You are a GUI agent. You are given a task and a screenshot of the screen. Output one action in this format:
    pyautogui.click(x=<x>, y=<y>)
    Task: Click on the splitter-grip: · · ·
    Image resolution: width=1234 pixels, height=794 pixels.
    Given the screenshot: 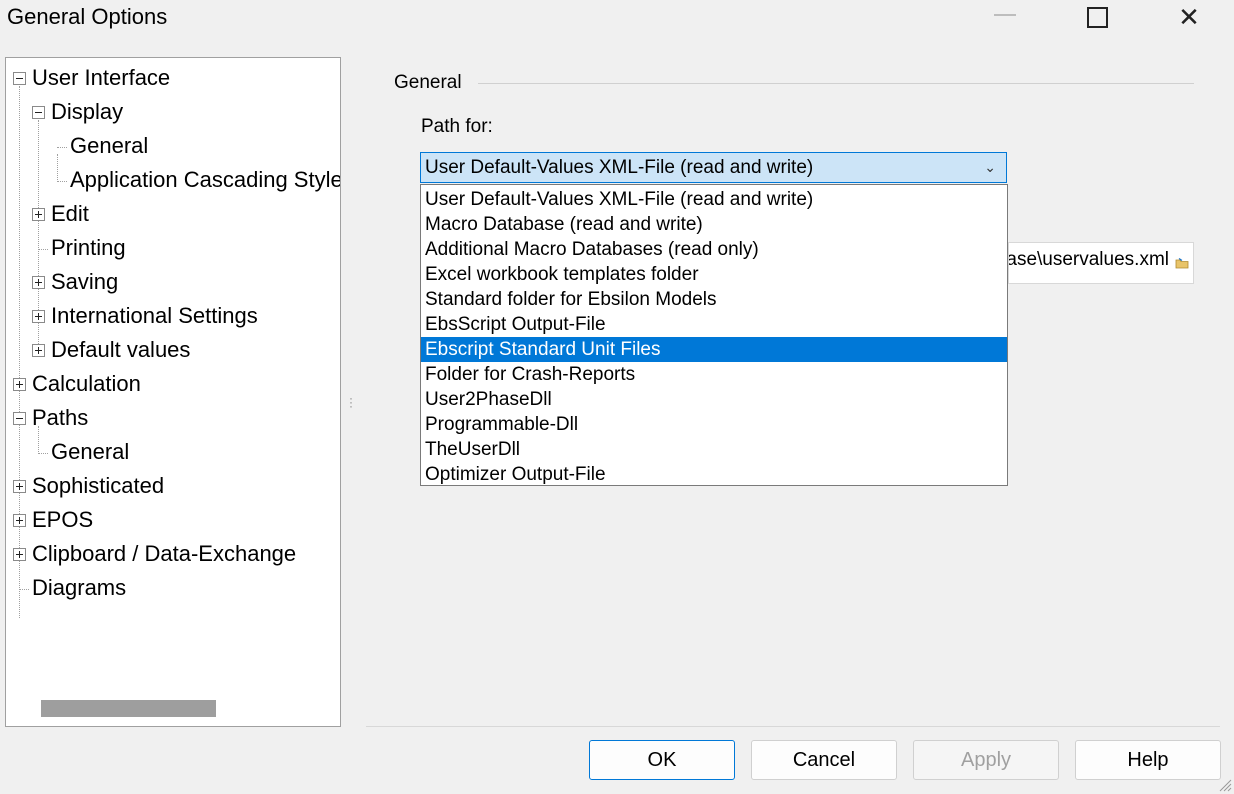 What is the action you would take?
    pyautogui.click(x=351, y=402)
    